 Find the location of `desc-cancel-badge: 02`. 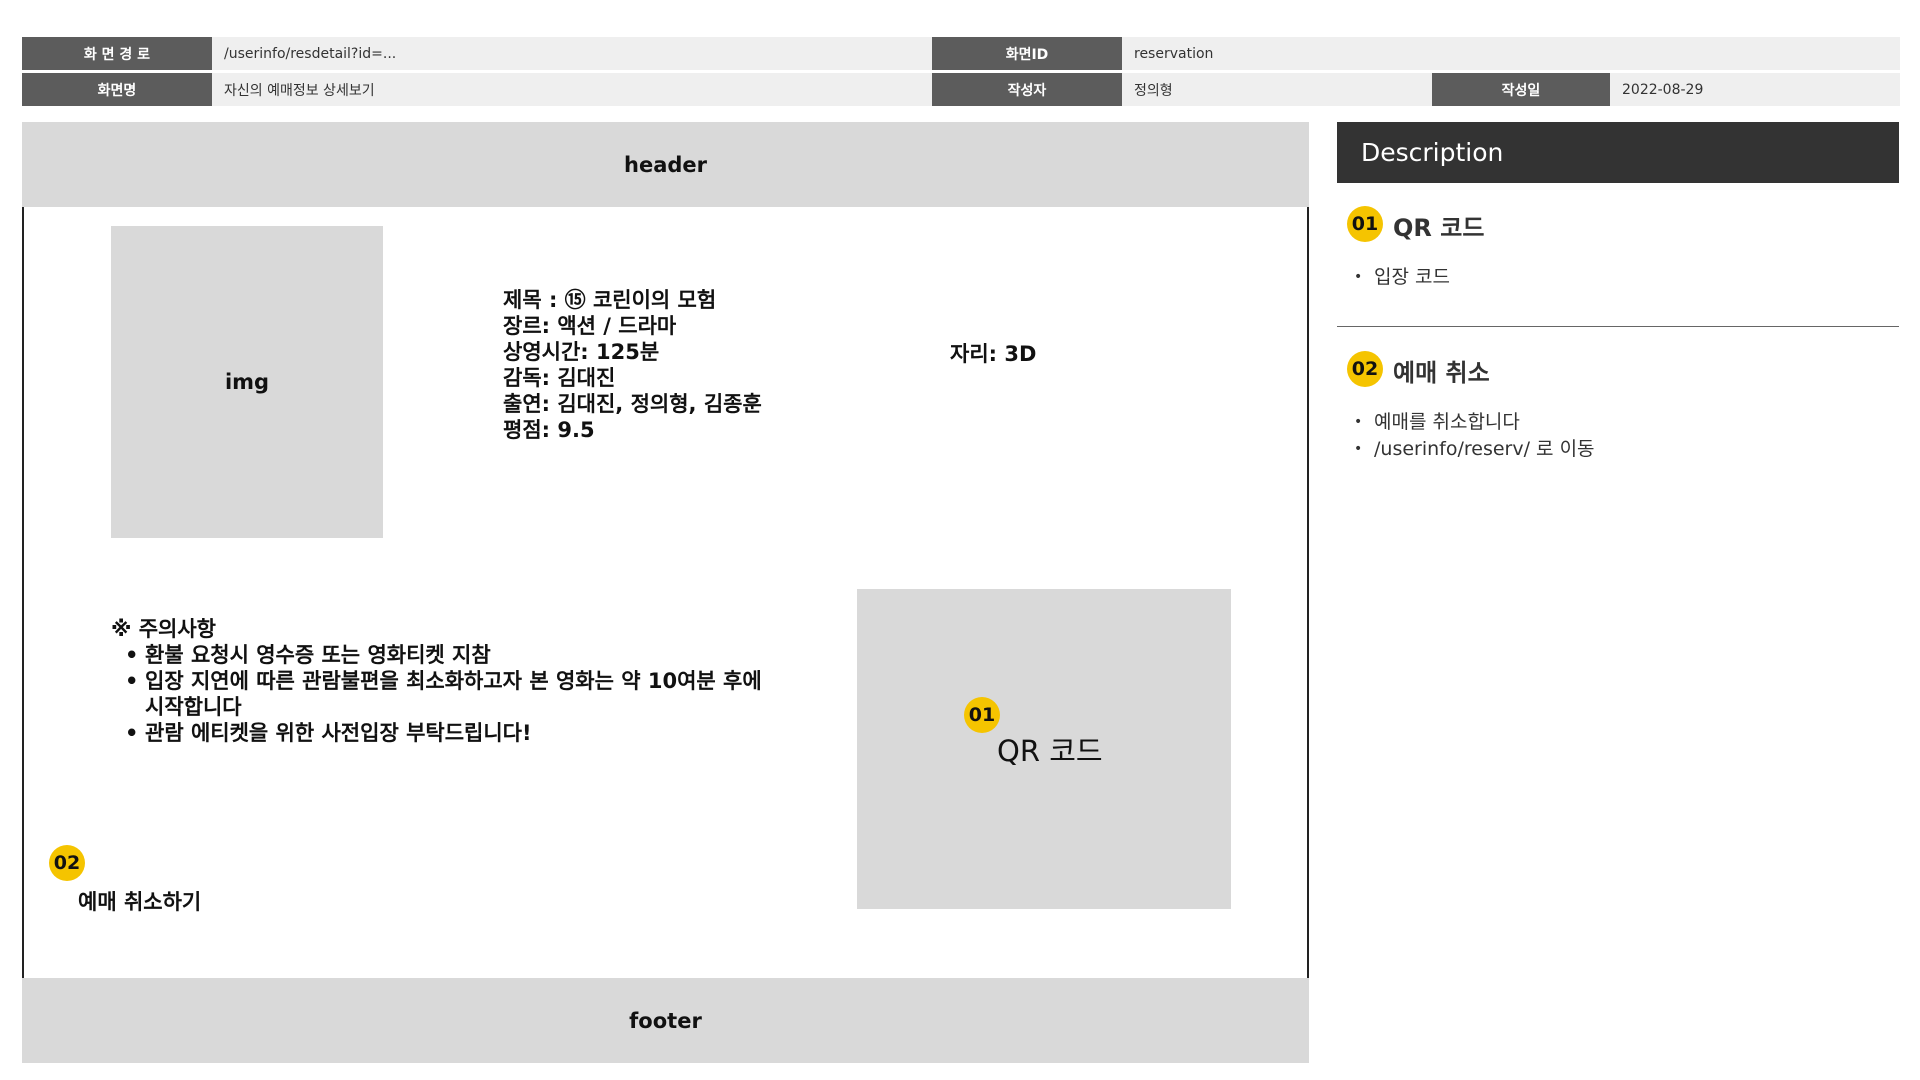

desc-cancel-badge: 02 is located at coordinates (1365, 369).